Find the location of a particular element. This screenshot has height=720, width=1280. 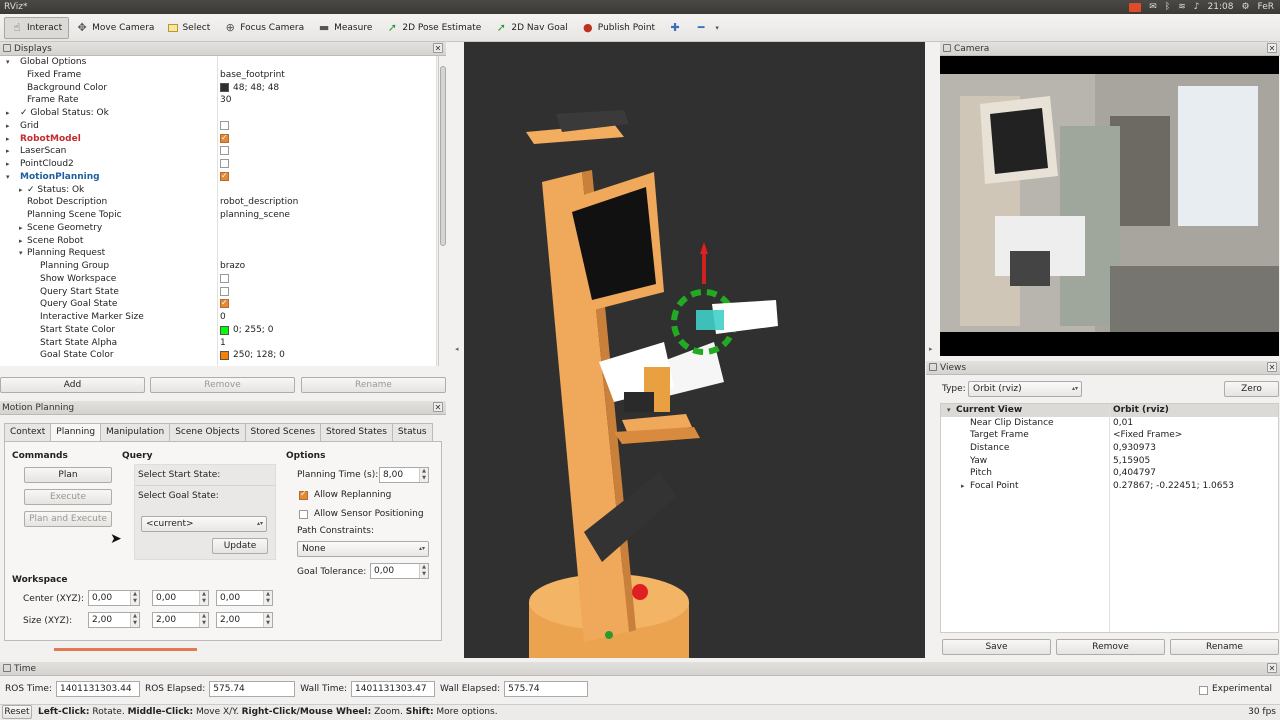

display-tree-value: 0; 255; 0 is located at coordinates (246, 330).